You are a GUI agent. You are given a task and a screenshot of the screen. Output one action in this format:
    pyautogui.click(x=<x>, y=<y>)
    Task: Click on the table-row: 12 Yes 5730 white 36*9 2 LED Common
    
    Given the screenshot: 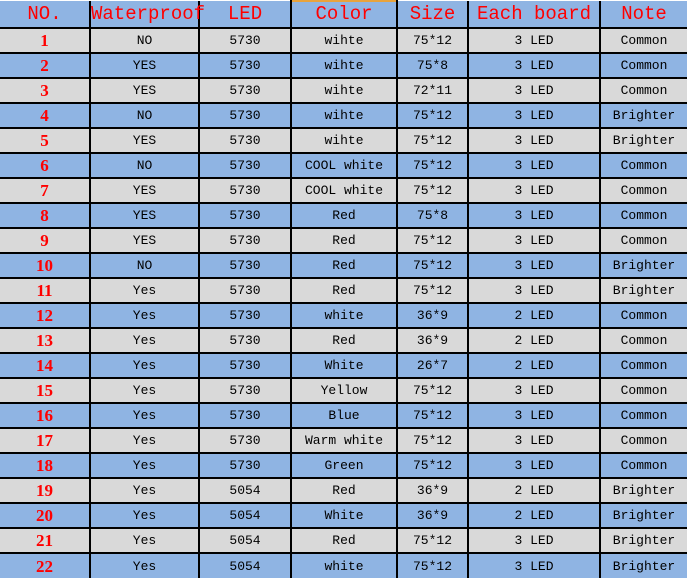 What is the action you would take?
    pyautogui.click(x=343, y=316)
    